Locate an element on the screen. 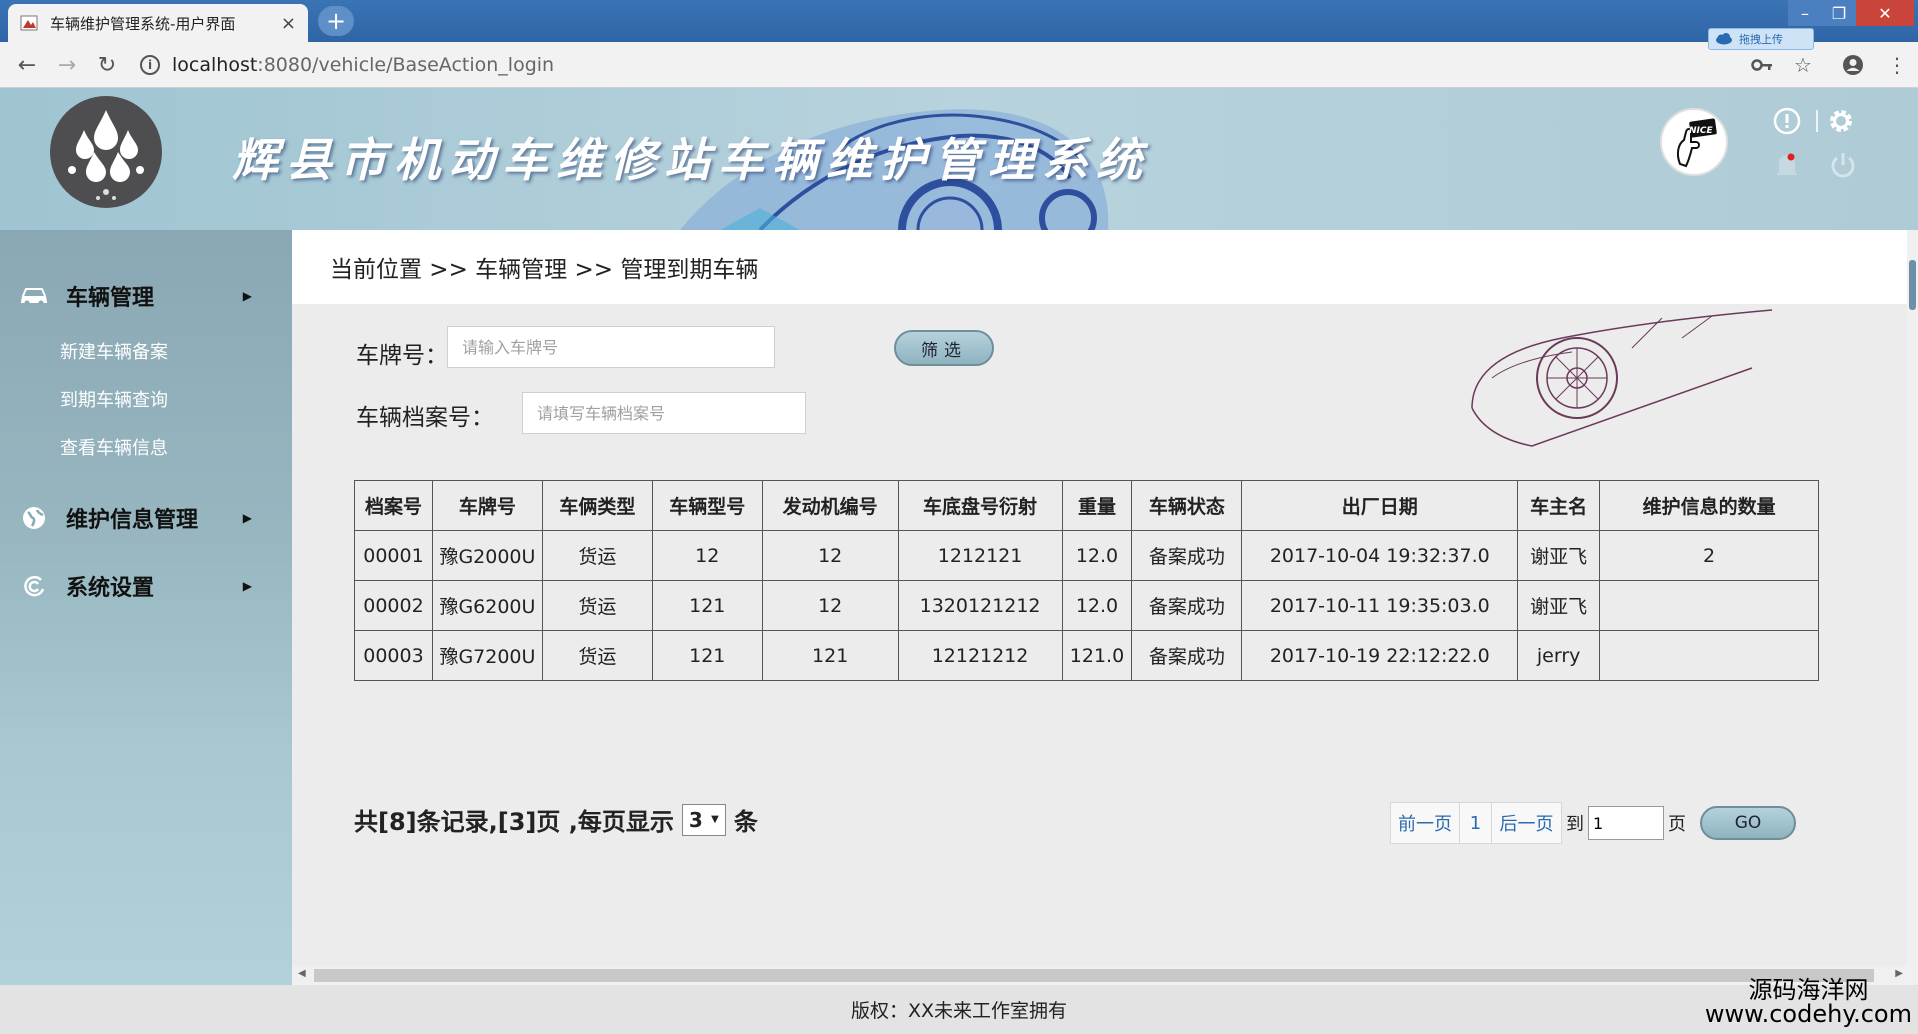 This screenshot has height=1034, width=1918. notification-bell-icon is located at coordinates (1787, 165).